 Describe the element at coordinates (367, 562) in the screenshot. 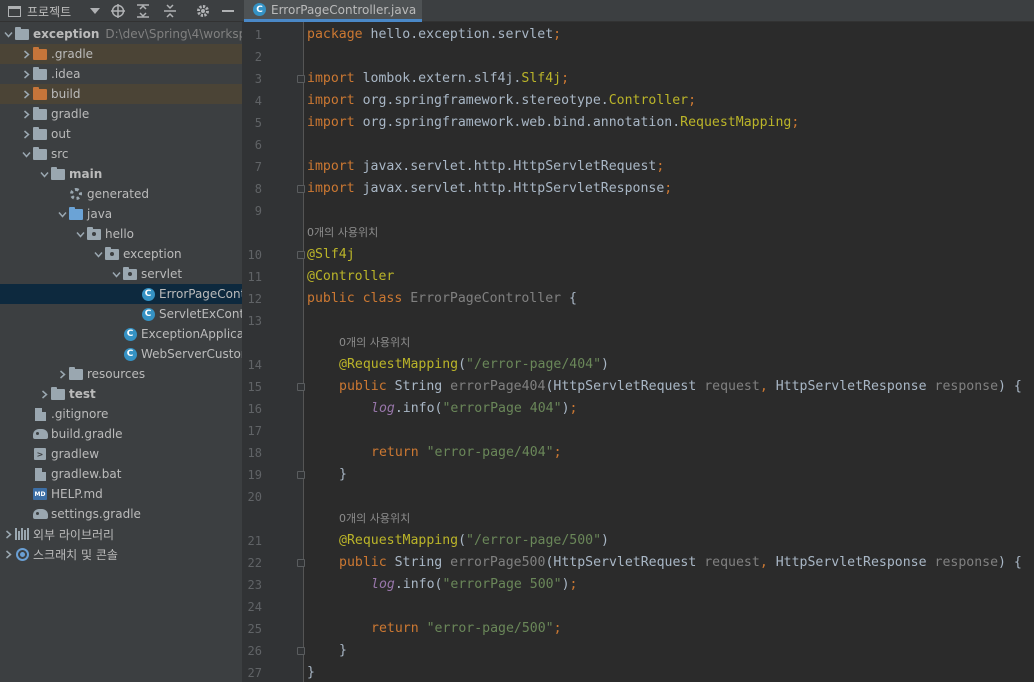

I see `code-token: public` at that location.